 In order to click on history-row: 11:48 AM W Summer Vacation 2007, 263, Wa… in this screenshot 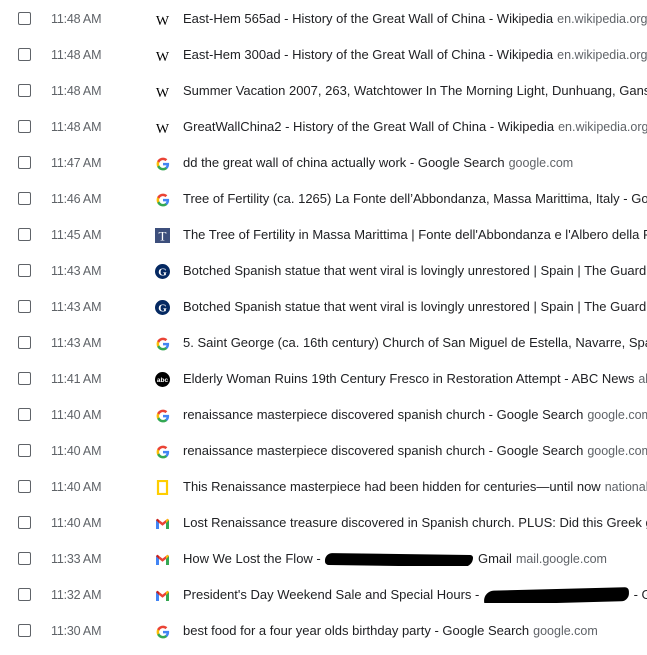, I will do `click(323, 92)`.